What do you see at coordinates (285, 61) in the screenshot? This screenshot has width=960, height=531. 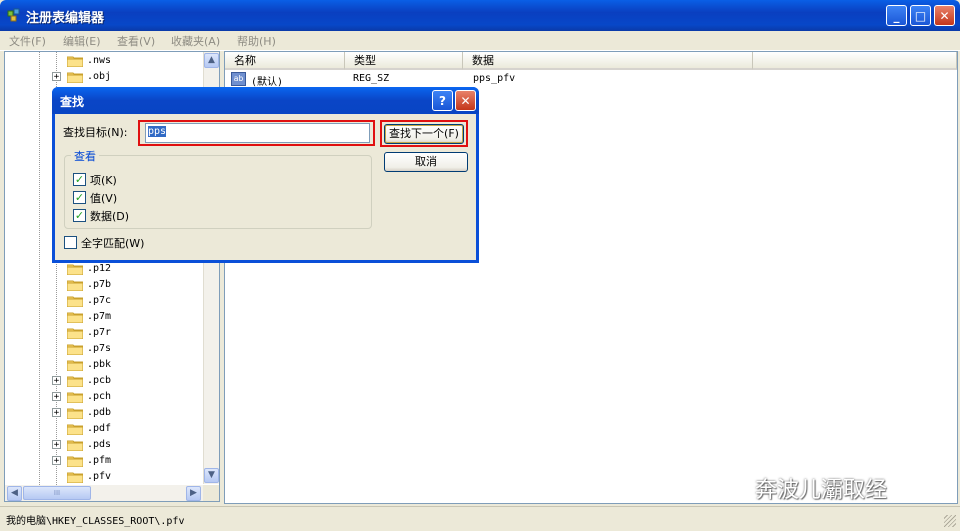 I see `column-name: 名称` at bounding box center [285, 61].